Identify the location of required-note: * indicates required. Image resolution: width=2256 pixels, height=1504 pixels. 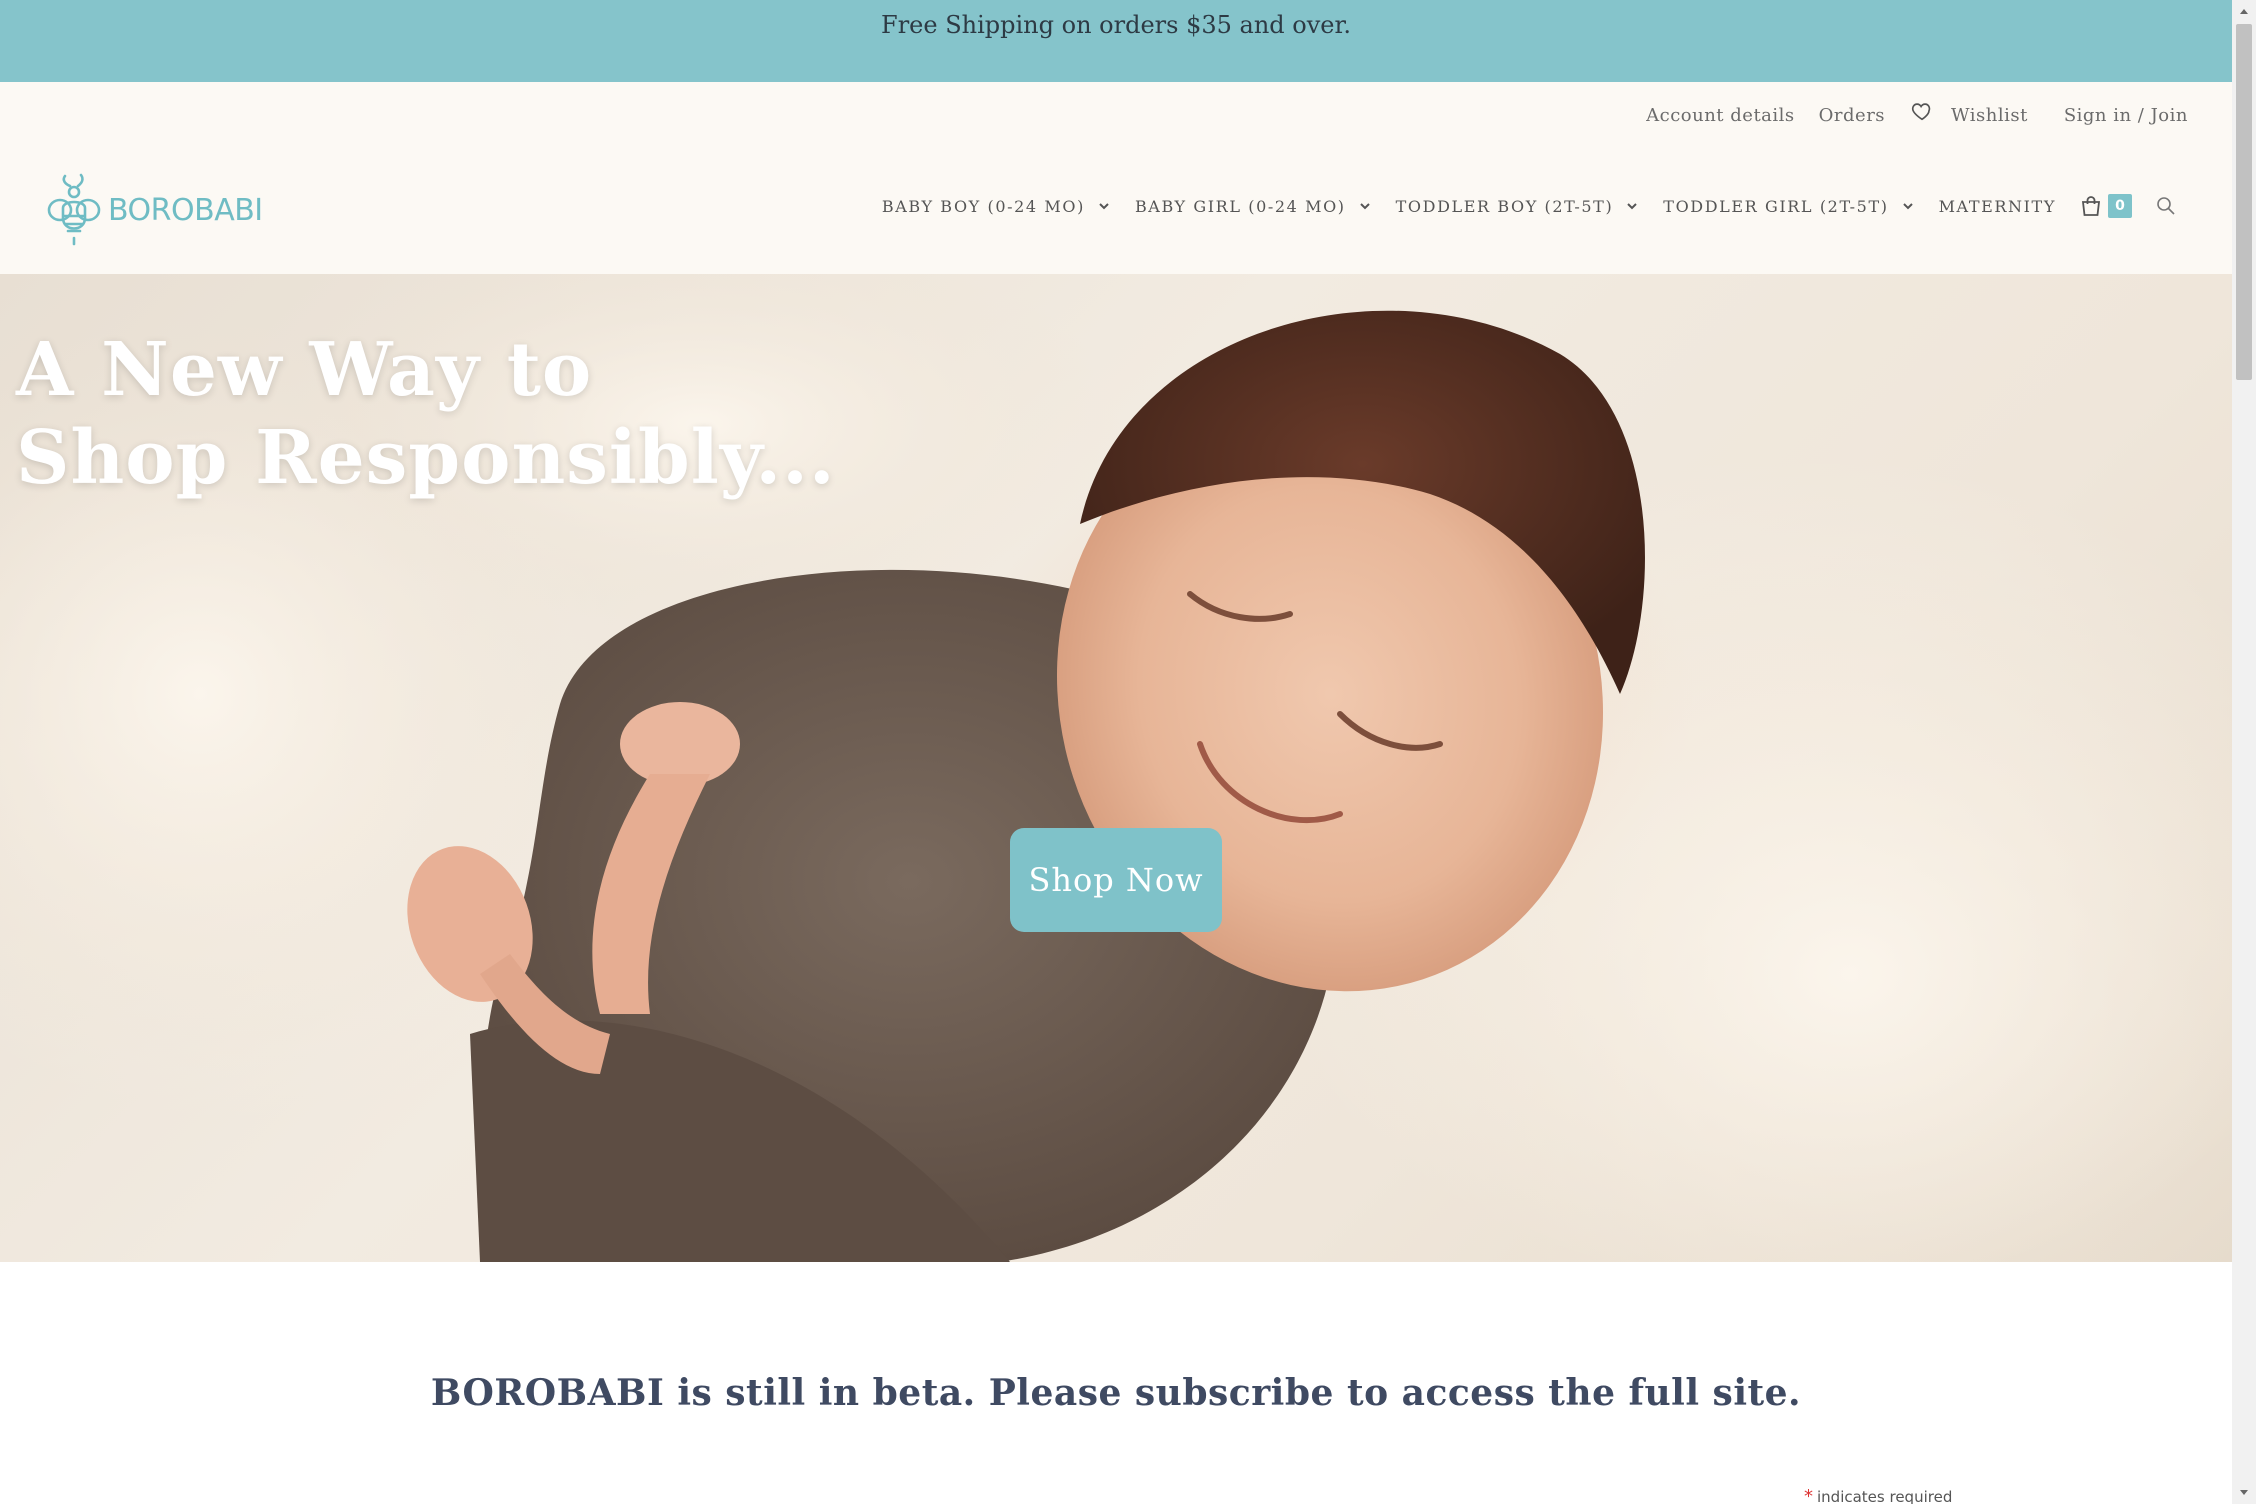
(1878, 1495).